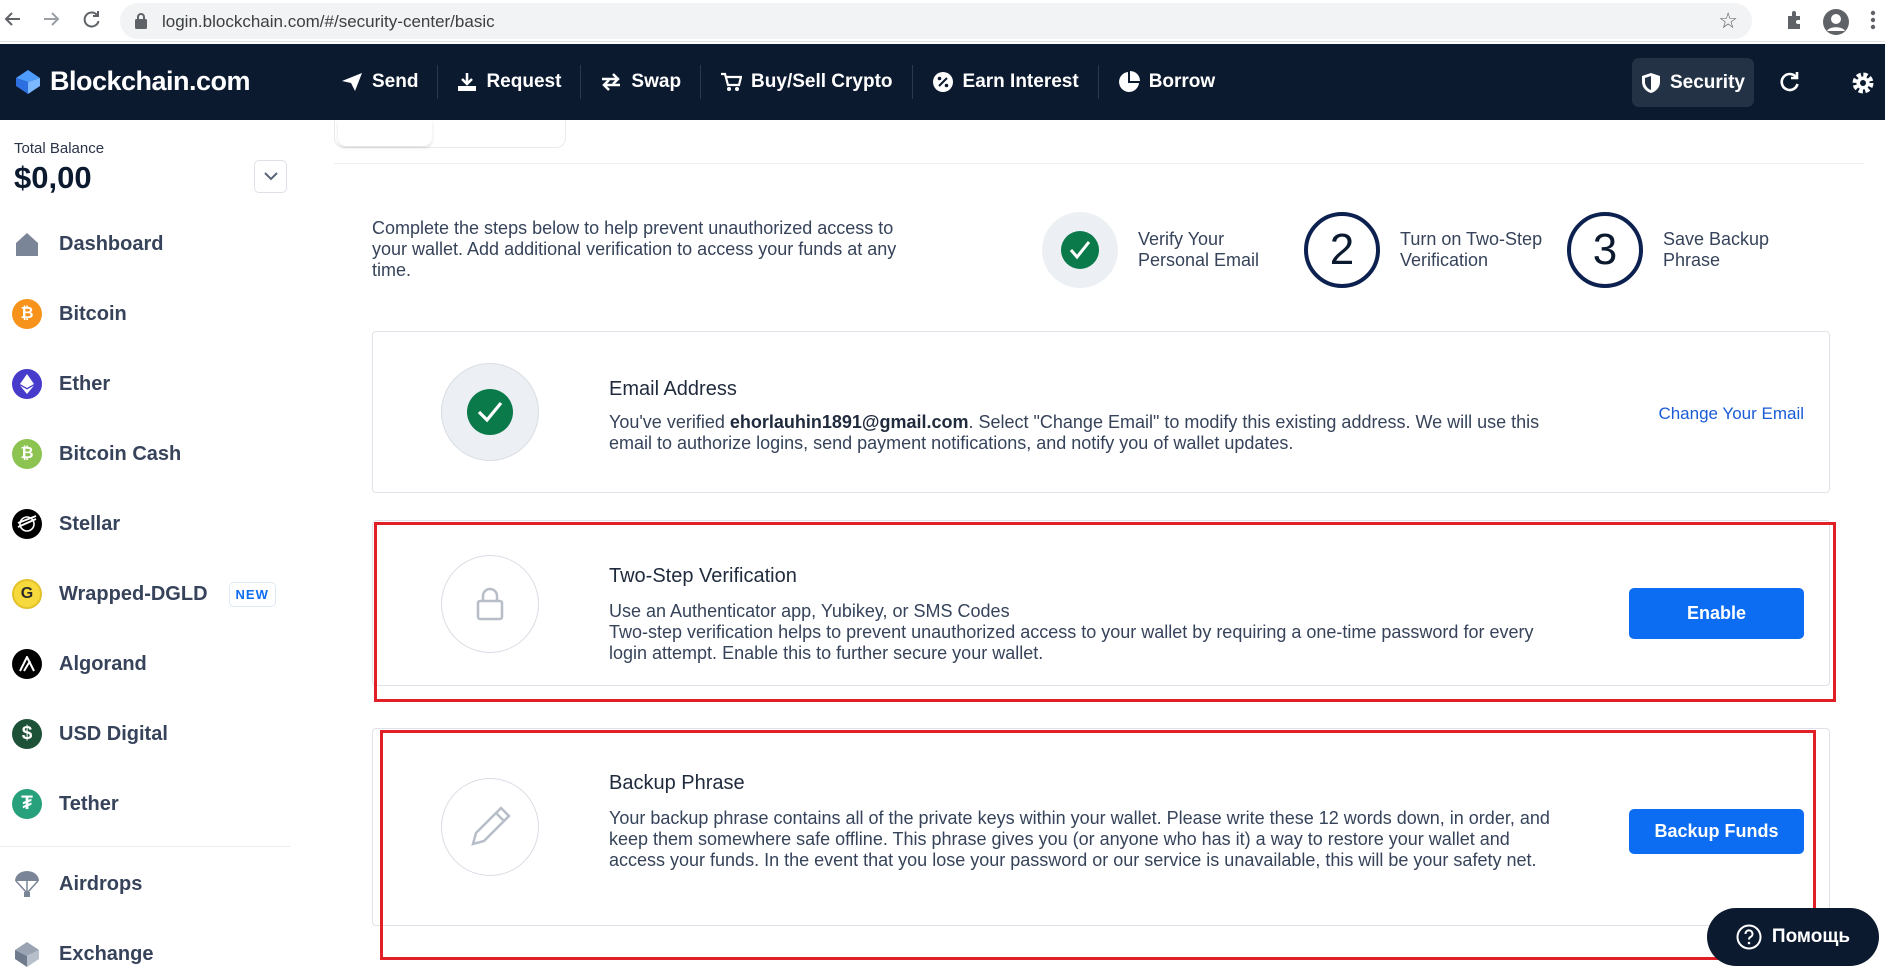 This screenshot has height=980, width=1885. What do you see at coordinates (1873, 21) in the screenshot?
I see `browser-menu-icon` at bounding box center [1873, 21].